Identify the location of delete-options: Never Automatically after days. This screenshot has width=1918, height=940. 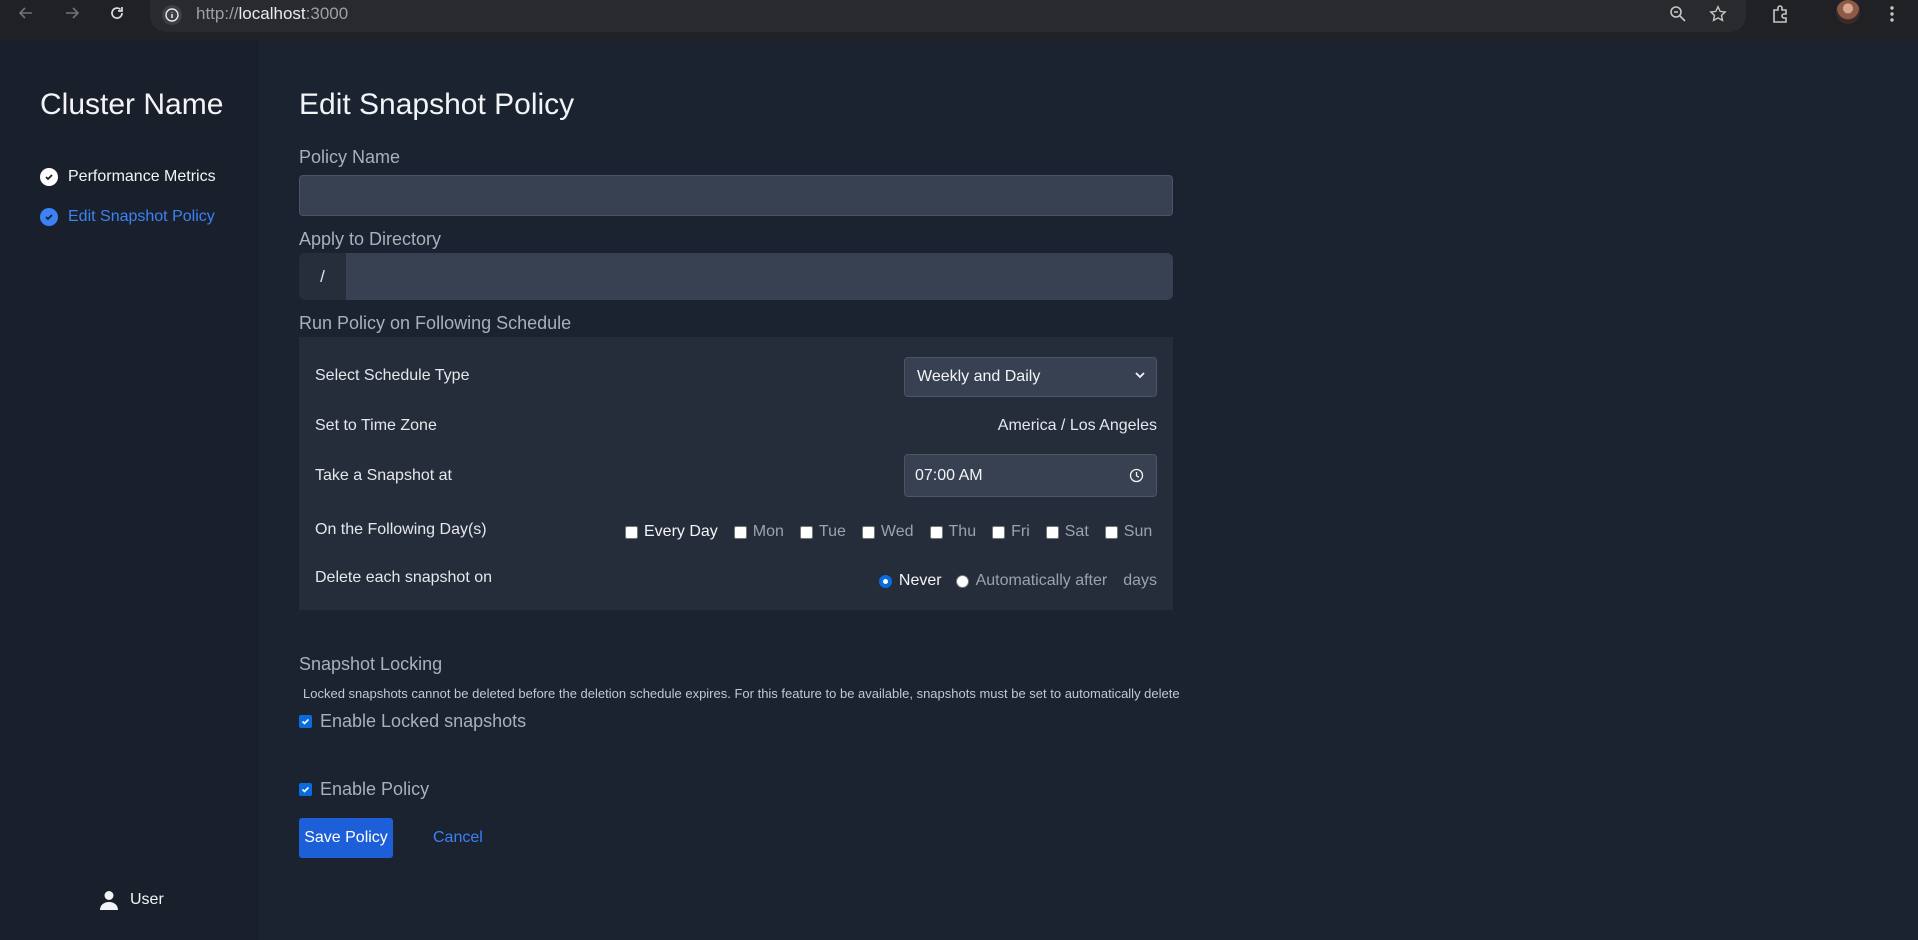
(1017, 581).